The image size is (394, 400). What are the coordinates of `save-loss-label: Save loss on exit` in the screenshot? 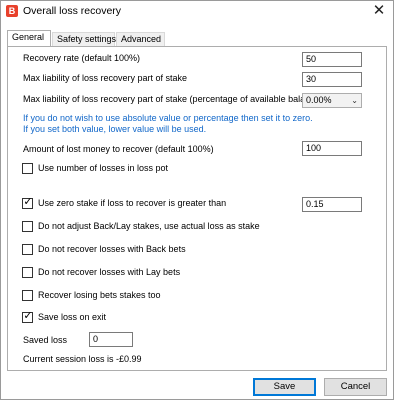 It's located at (72, 317).